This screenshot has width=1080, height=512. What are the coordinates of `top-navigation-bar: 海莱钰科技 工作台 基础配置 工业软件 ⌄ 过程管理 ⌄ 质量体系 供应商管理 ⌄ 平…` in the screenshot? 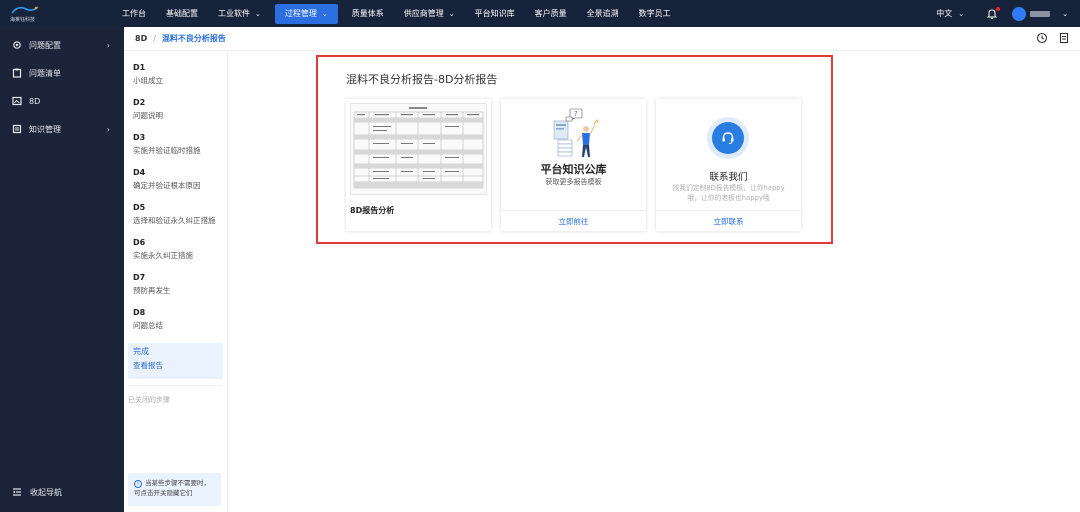 It's located at (540, 13).